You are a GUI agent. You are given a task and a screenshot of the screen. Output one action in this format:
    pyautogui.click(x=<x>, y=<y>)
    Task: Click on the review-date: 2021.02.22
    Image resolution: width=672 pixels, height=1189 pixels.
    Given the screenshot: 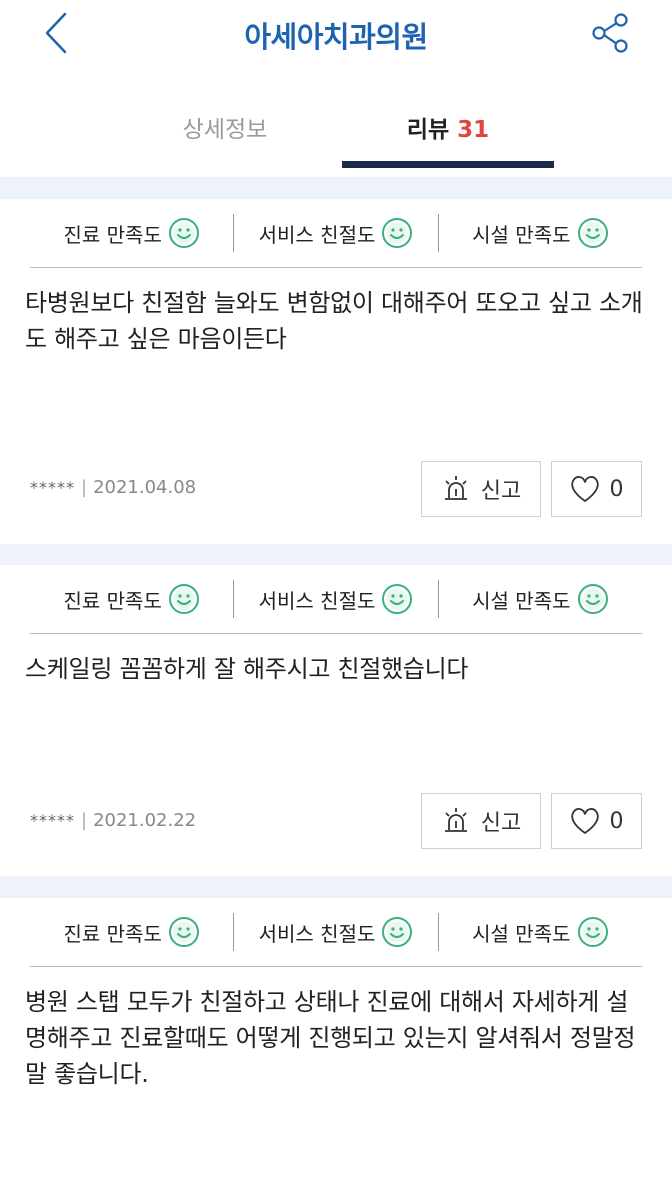 What is the action you would take?
    pyautogui.click(x=145, y=820)
    